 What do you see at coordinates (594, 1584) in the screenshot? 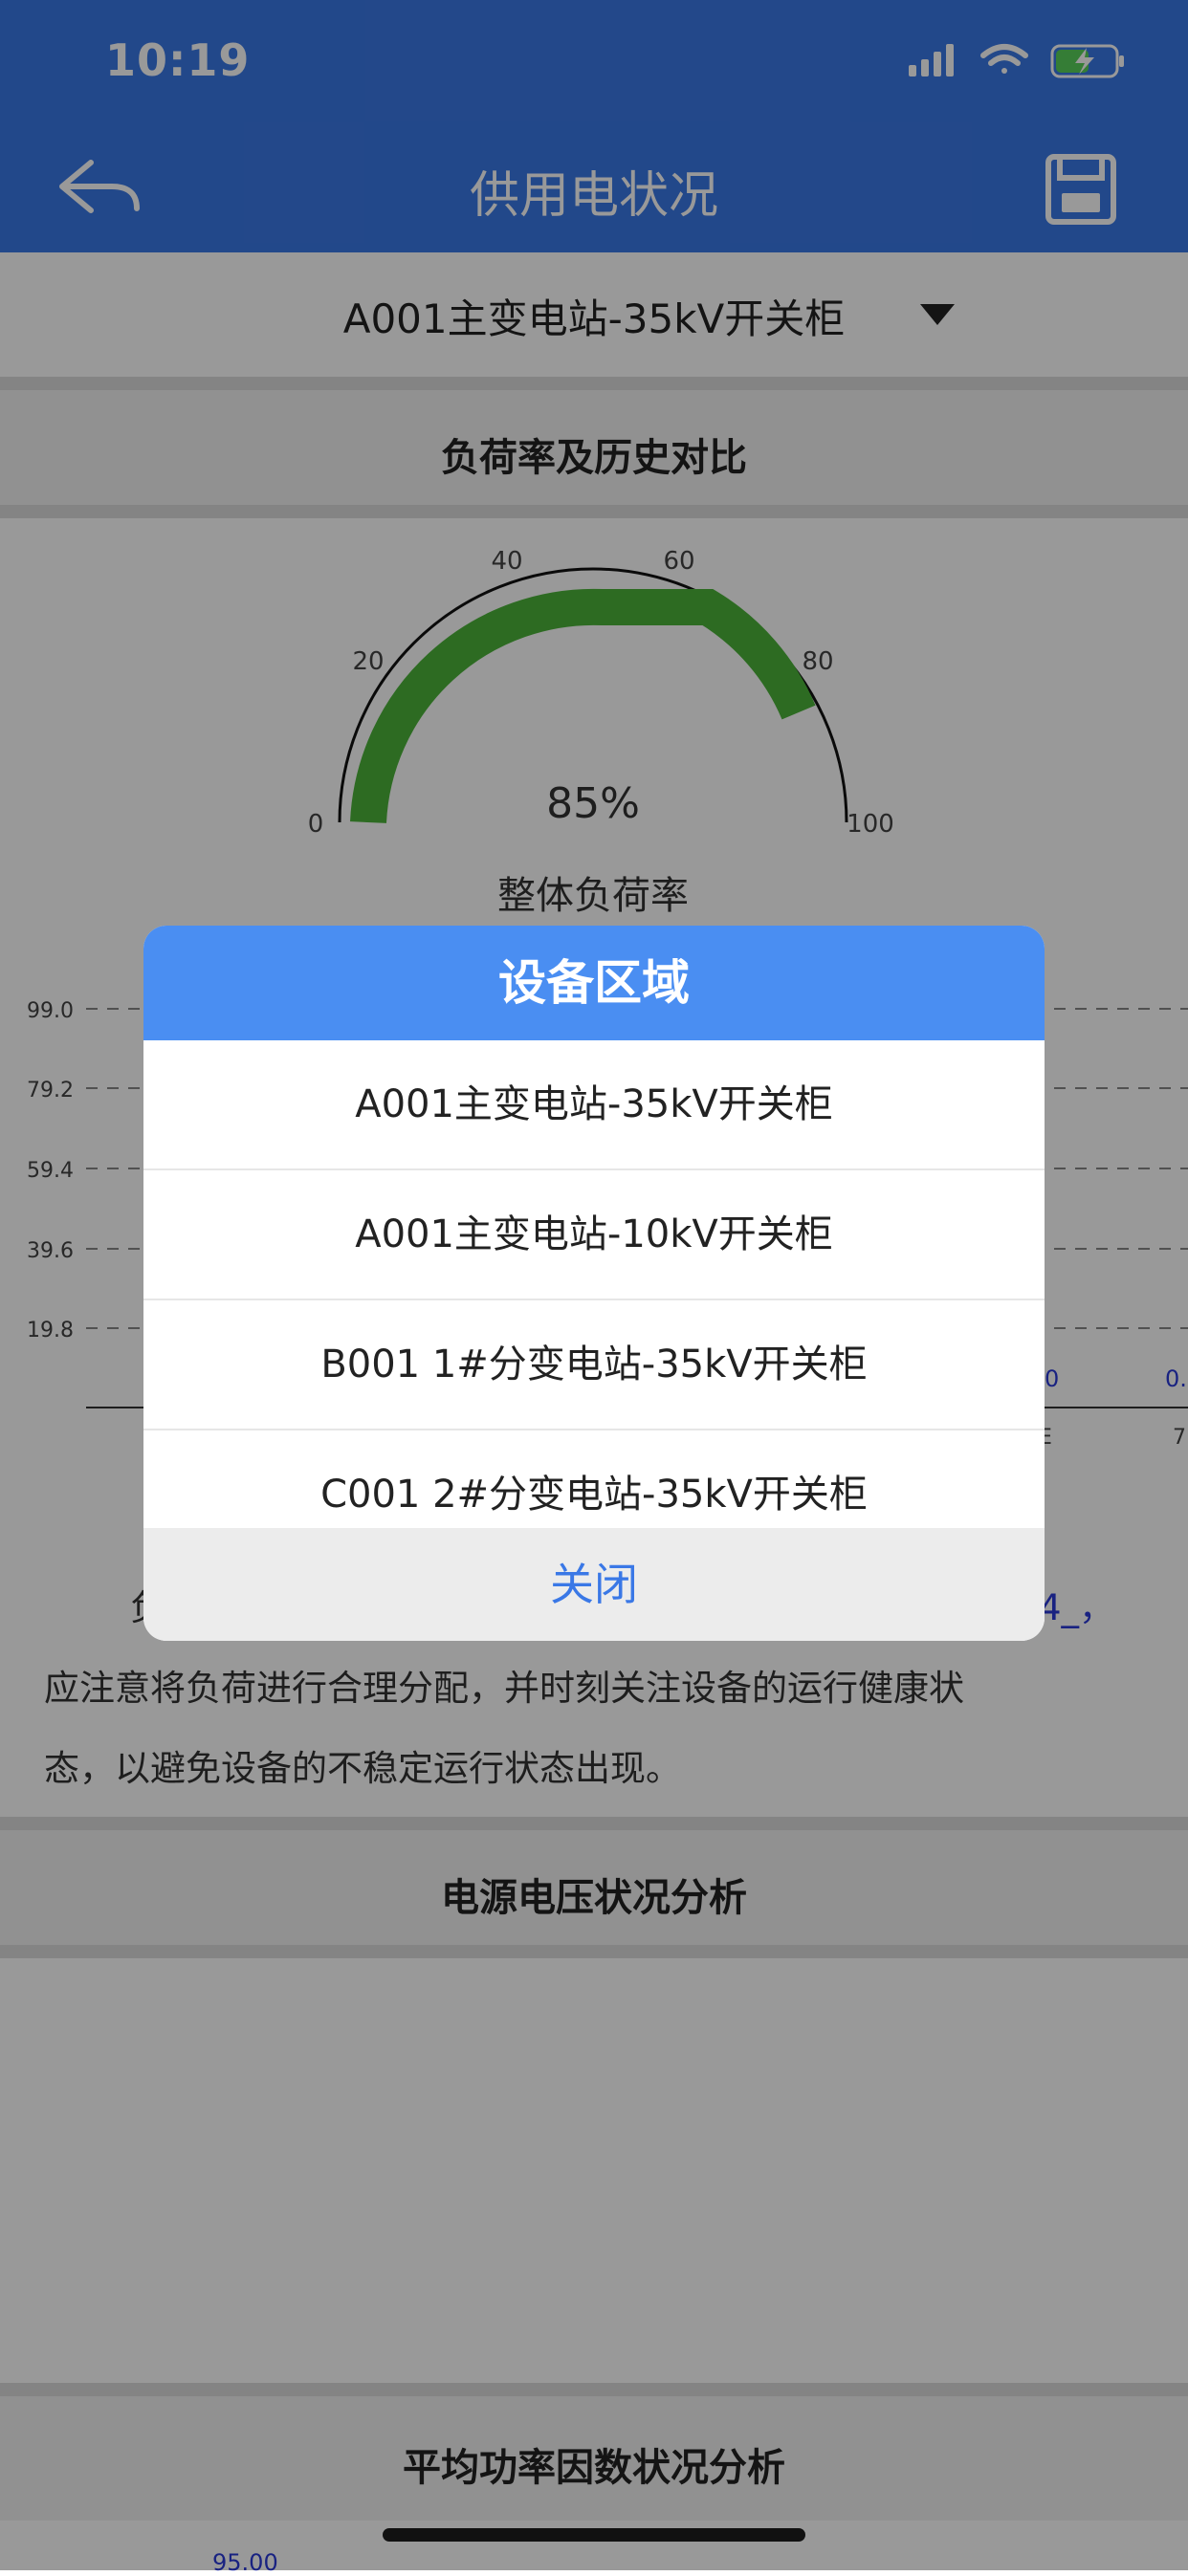
I see `close-button: 关闭` at bounding box center [594, 1584].